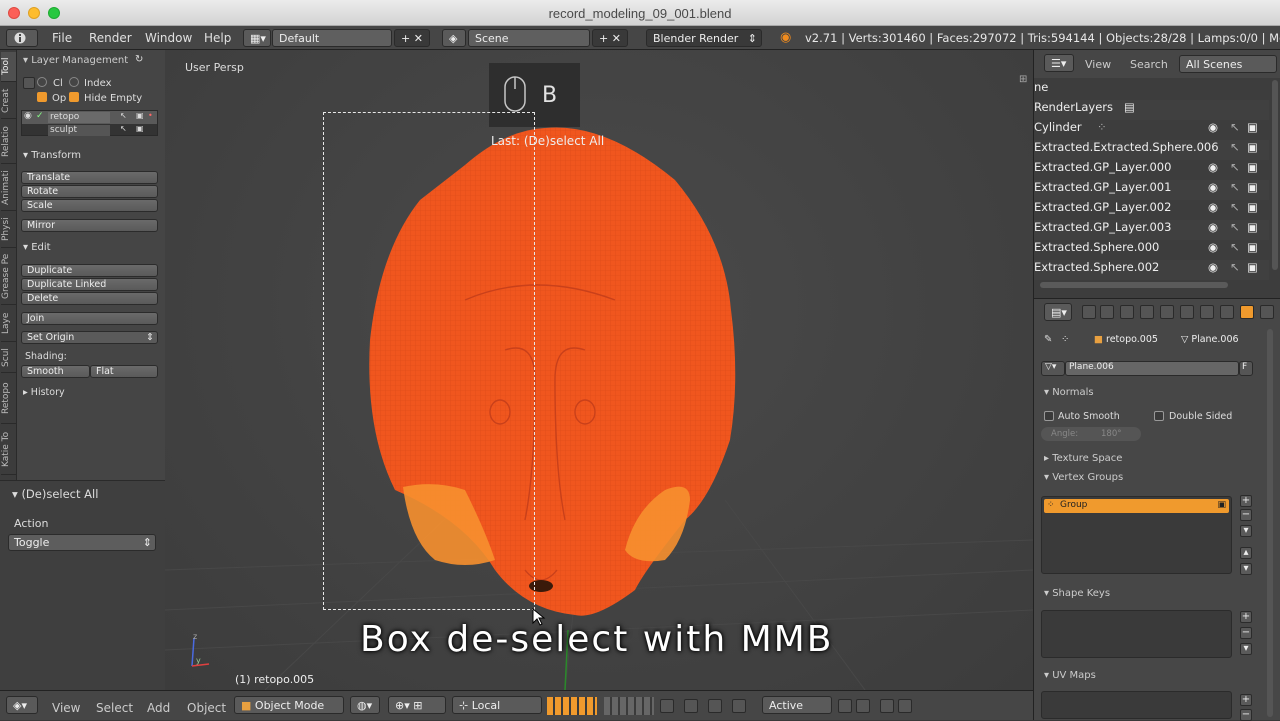 The image size is (1280, 721). Describe the element at coordinates (1098, 64) in the screenshot. I see `outliner-view-menu: View` at that location.